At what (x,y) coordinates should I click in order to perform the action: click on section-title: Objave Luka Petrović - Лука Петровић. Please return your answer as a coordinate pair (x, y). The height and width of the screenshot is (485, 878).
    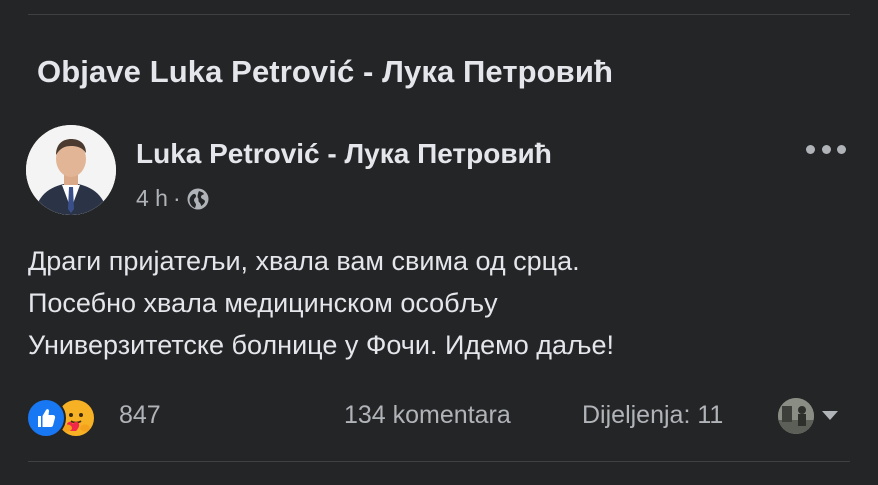
    Looking at the image, I should click on (325, 71).